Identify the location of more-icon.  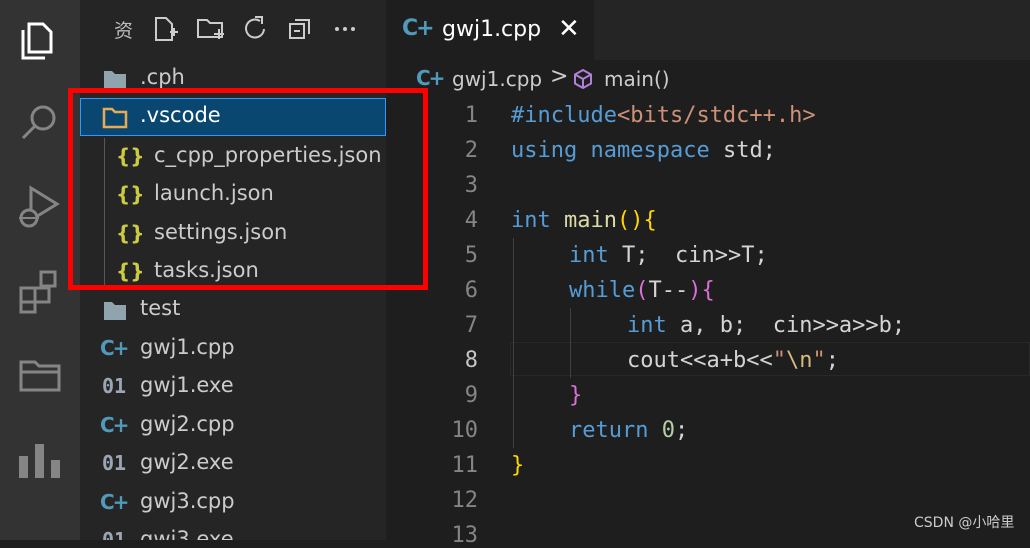
(345, 29).